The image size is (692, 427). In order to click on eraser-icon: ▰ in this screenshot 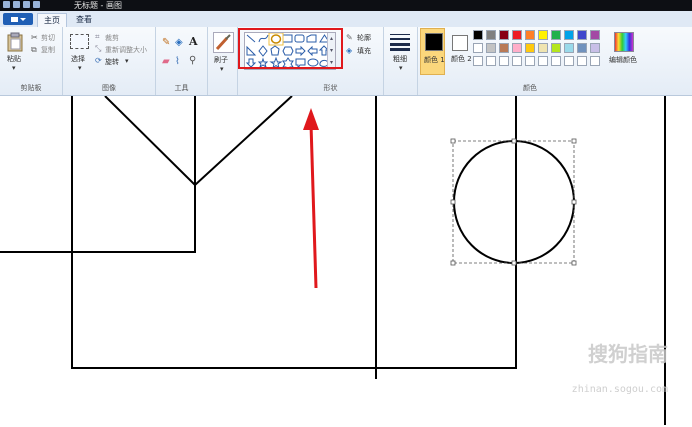, I will do `click(166, 61)`.